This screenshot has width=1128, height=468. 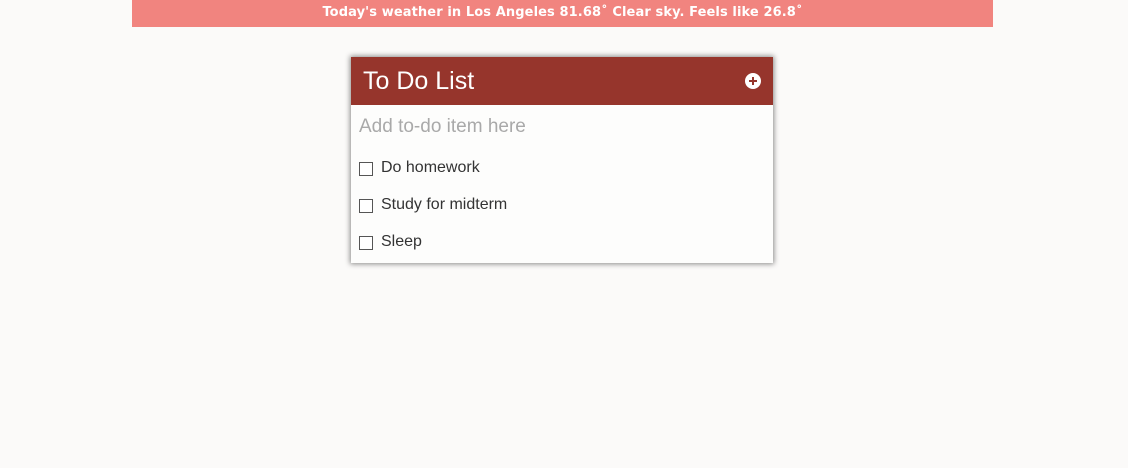 I want to click on todo-header: To Do List, so click(x=562, y=81).